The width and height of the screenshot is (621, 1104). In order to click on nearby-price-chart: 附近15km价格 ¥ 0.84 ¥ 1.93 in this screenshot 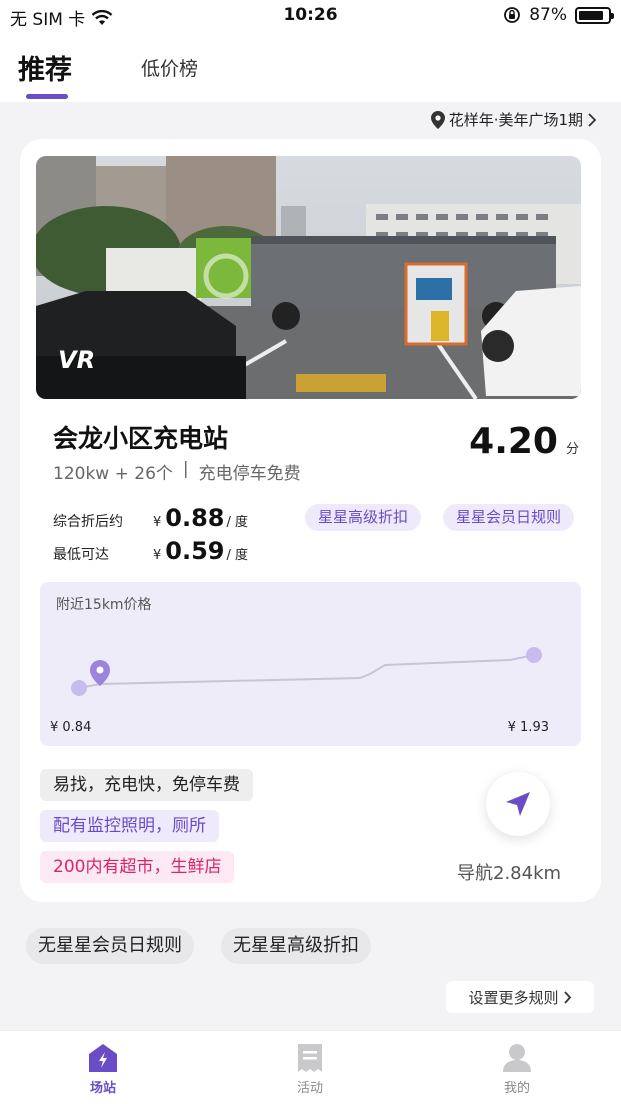, I will do `click(310, 664)`.